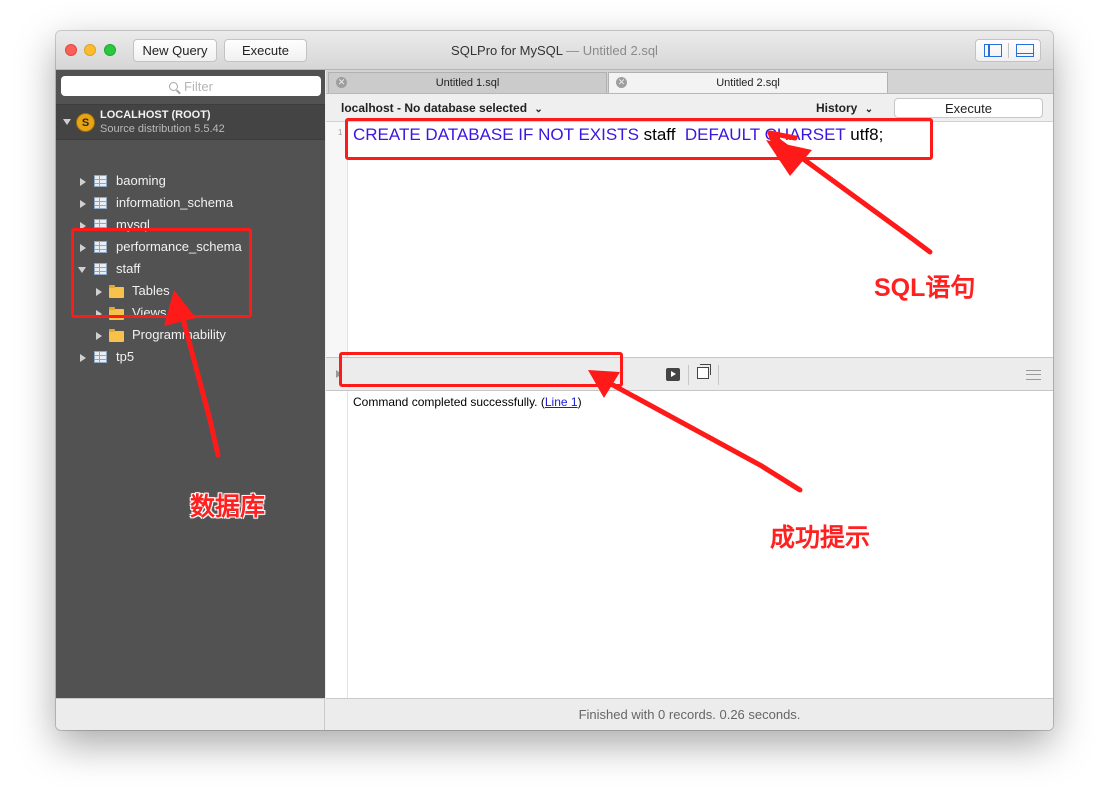  What do you see at coordinates (700, 434) in the screenshot?
I see `arrow-to-message` at bounding box center [700, 434].